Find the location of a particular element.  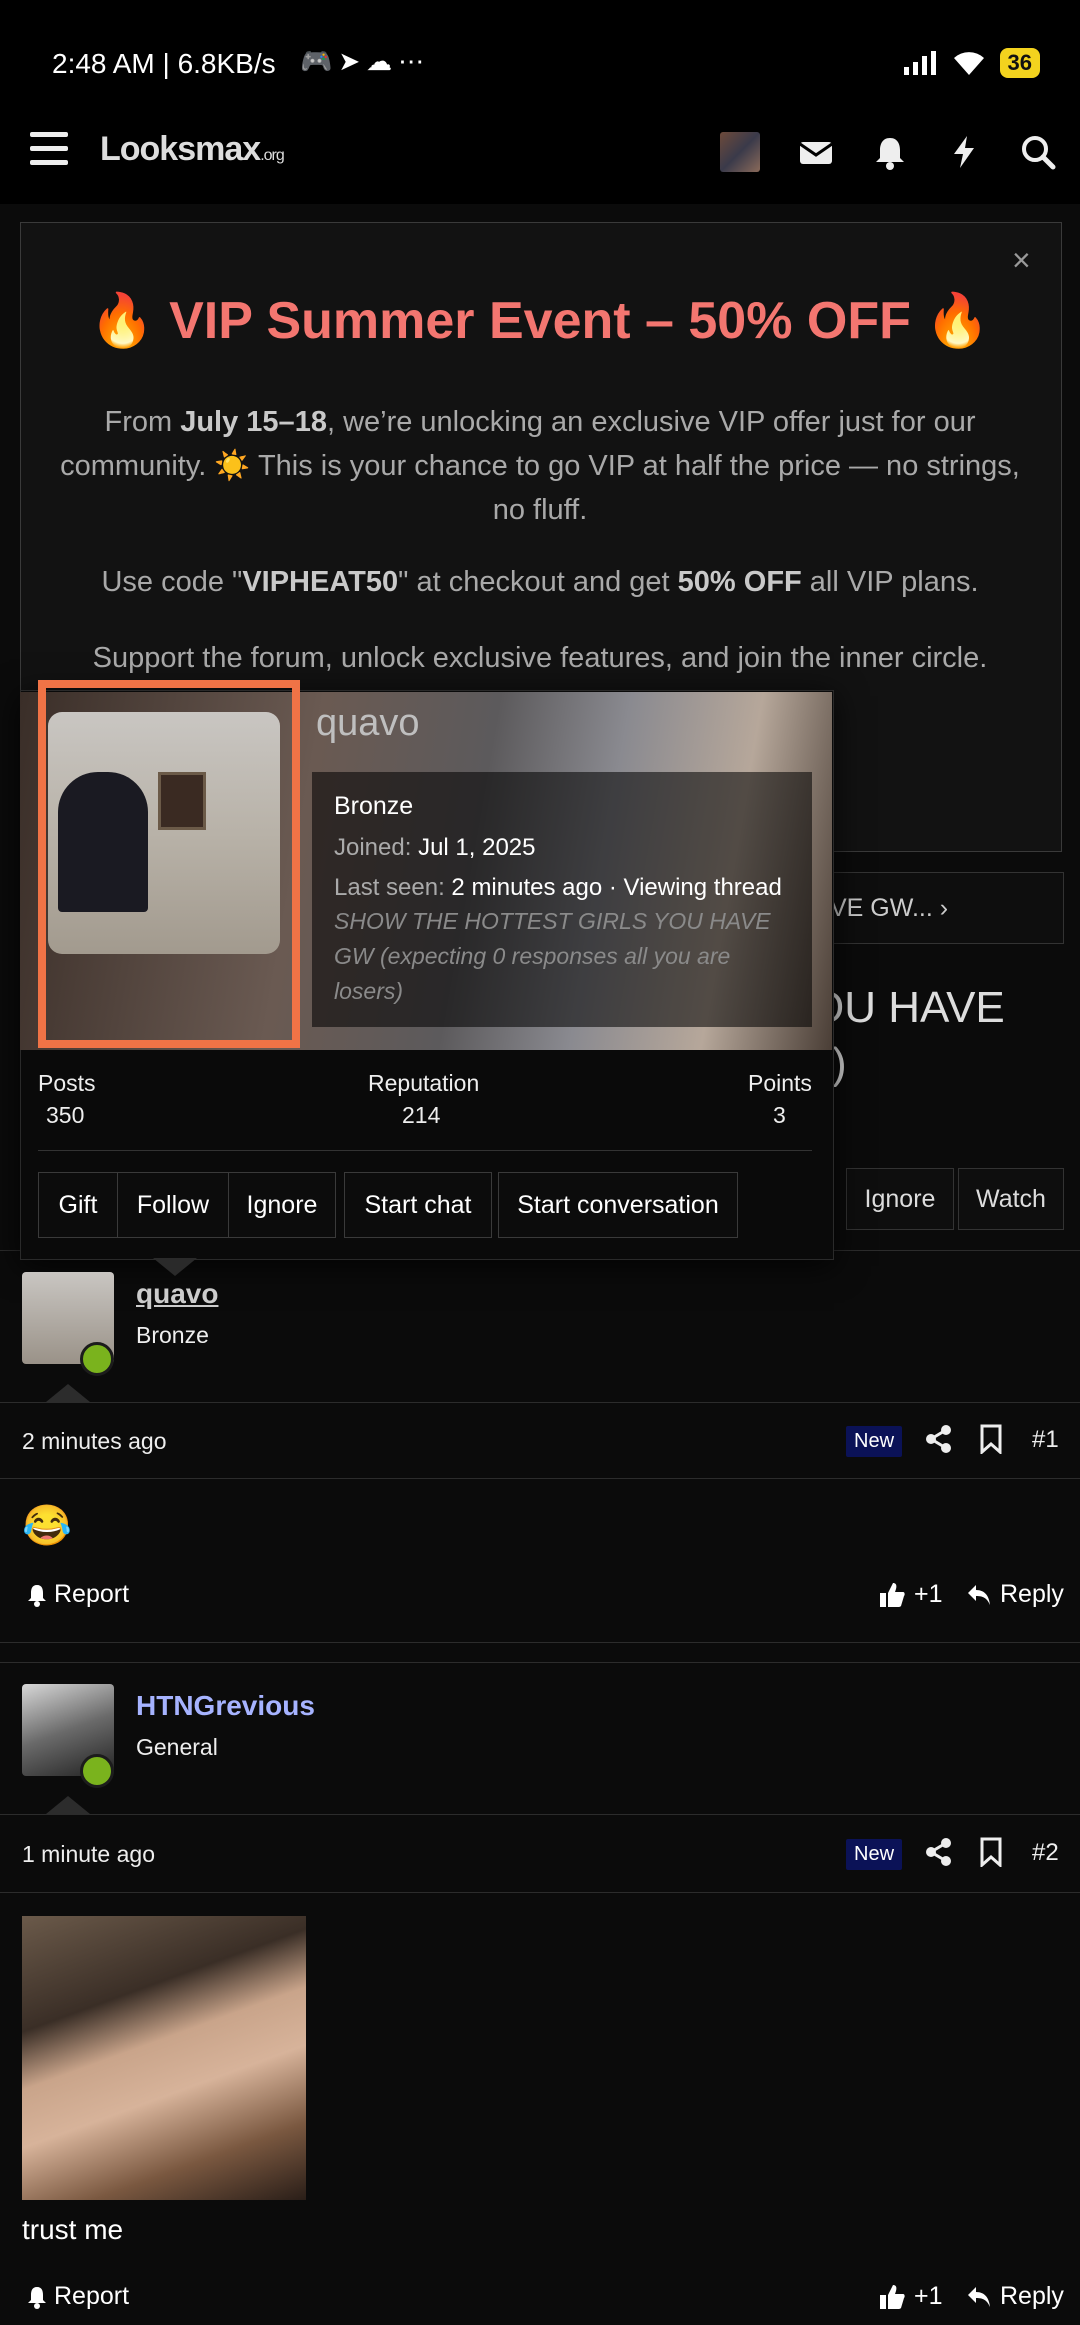

cloud-icon: ☁ is located at coordinates (382, 61).